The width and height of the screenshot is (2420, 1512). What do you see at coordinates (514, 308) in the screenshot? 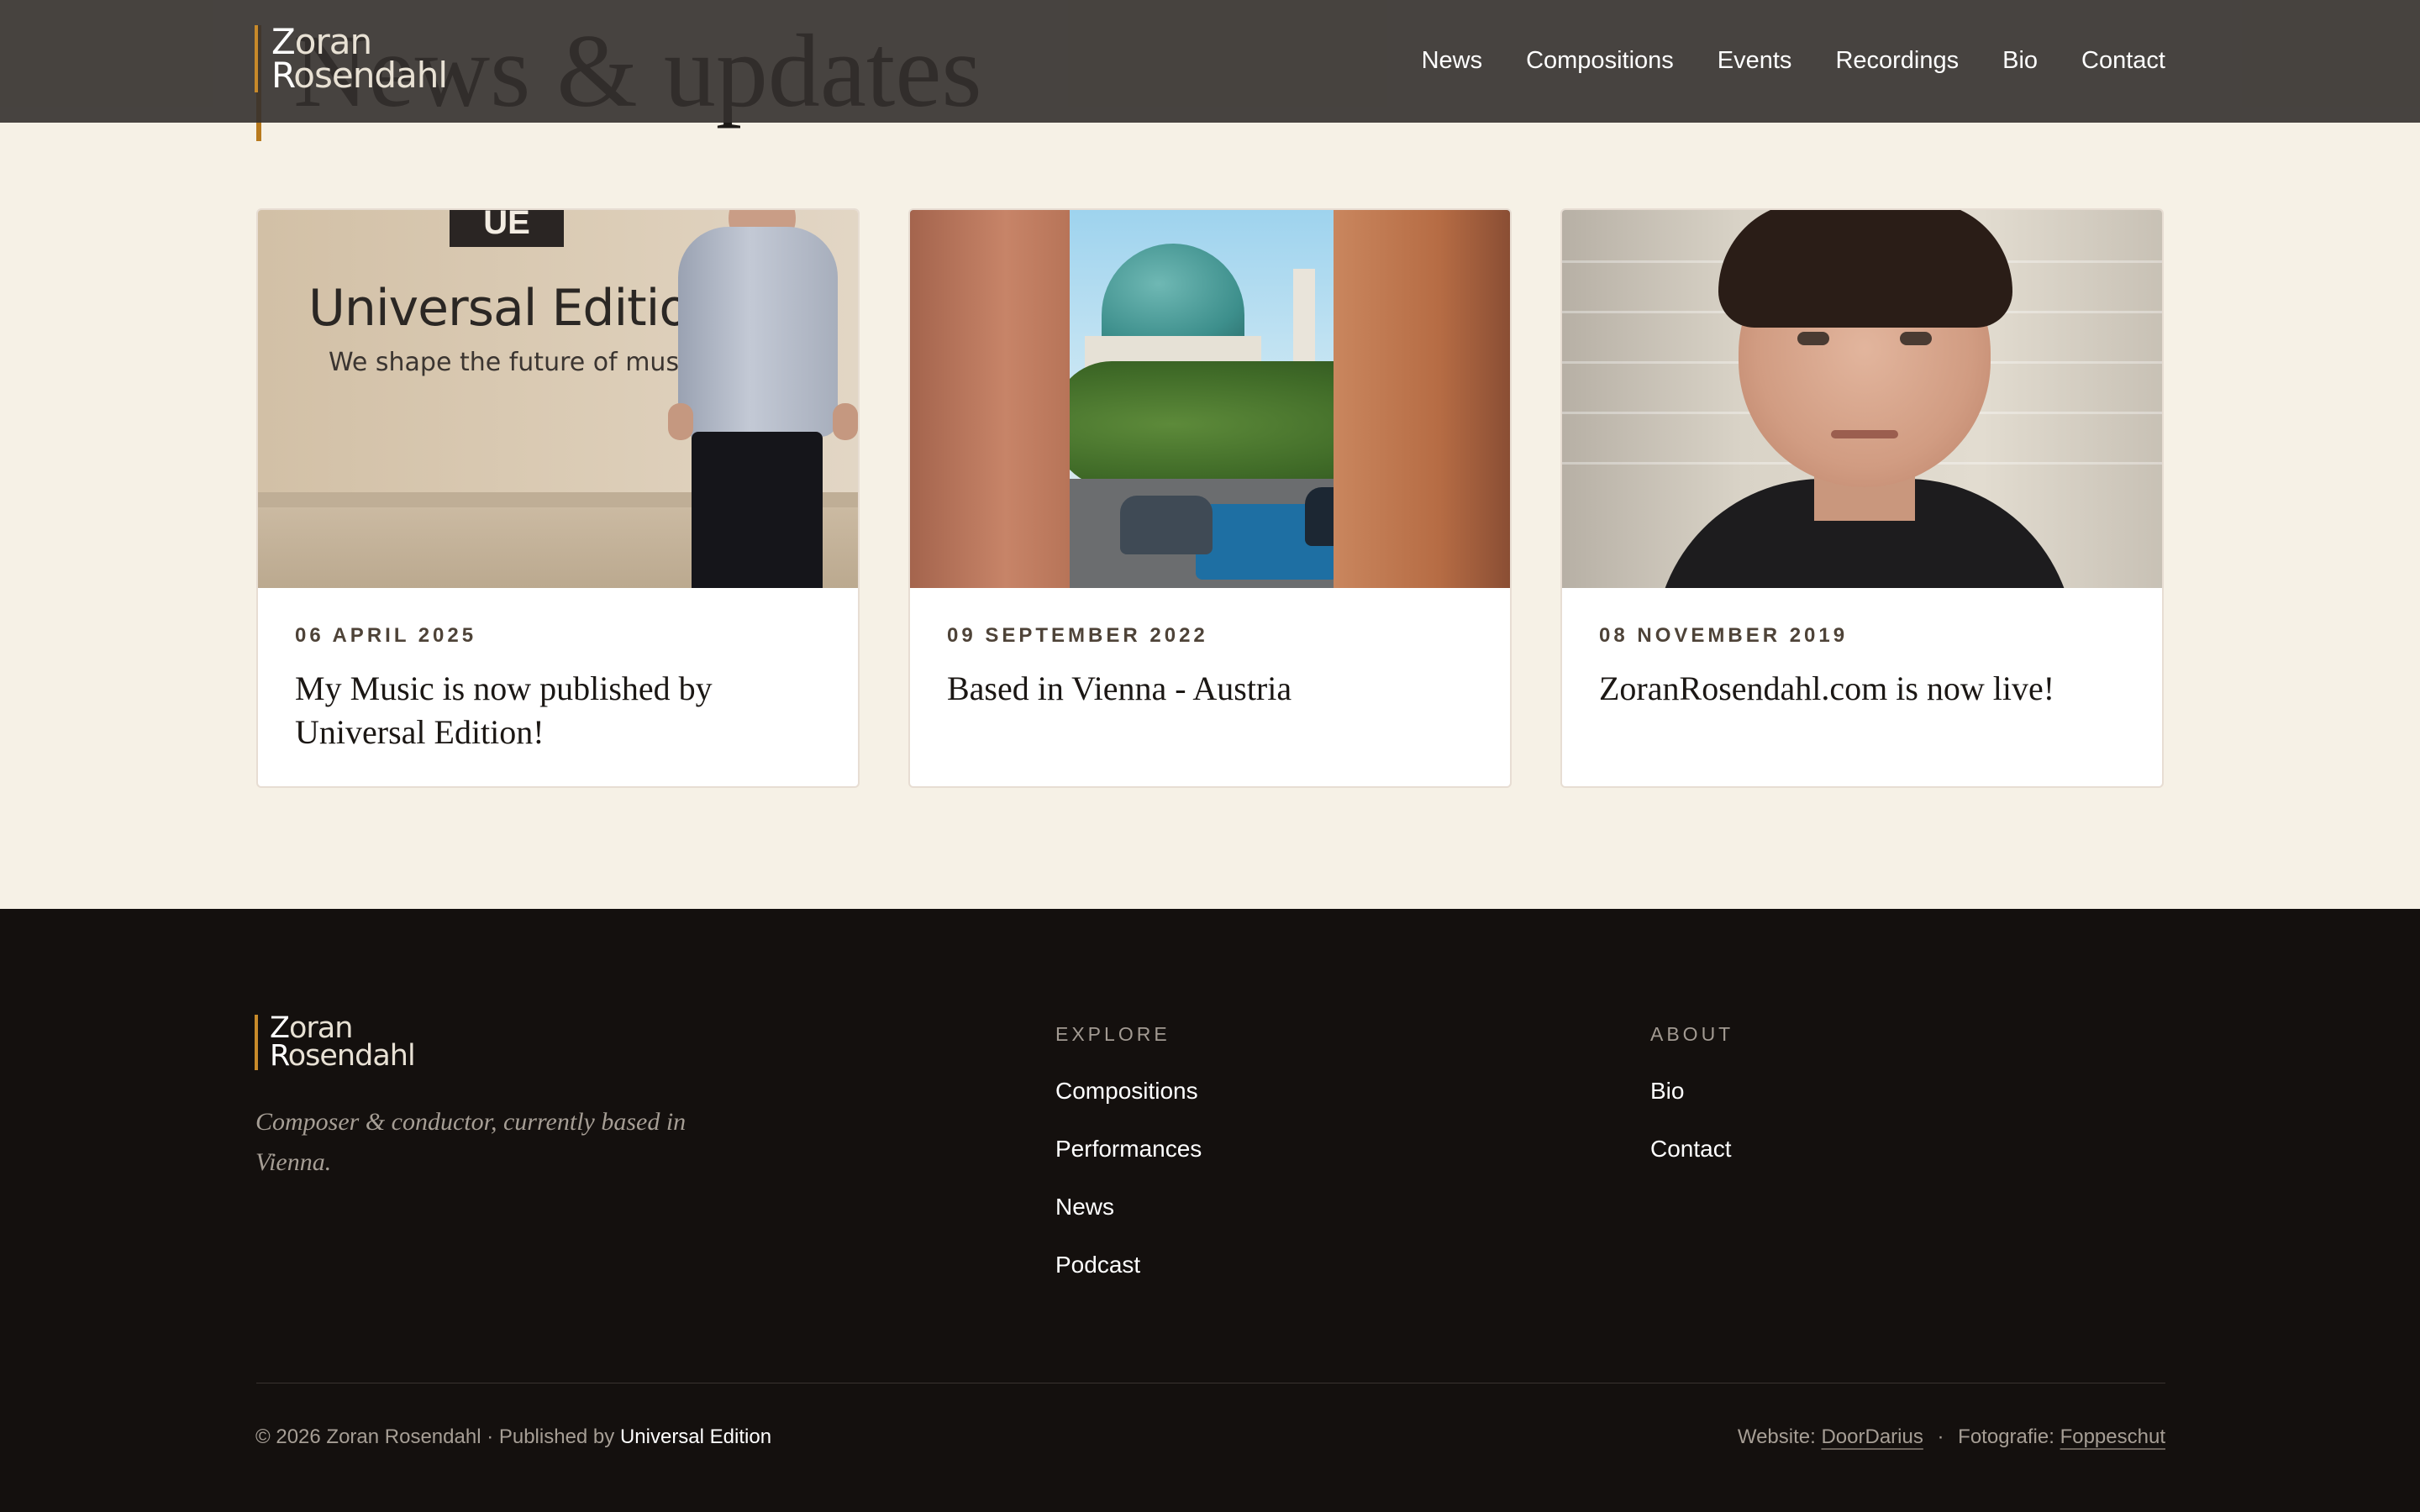
I see `ue-sign-title: Universal Edition` at bounding box center [514, 308].